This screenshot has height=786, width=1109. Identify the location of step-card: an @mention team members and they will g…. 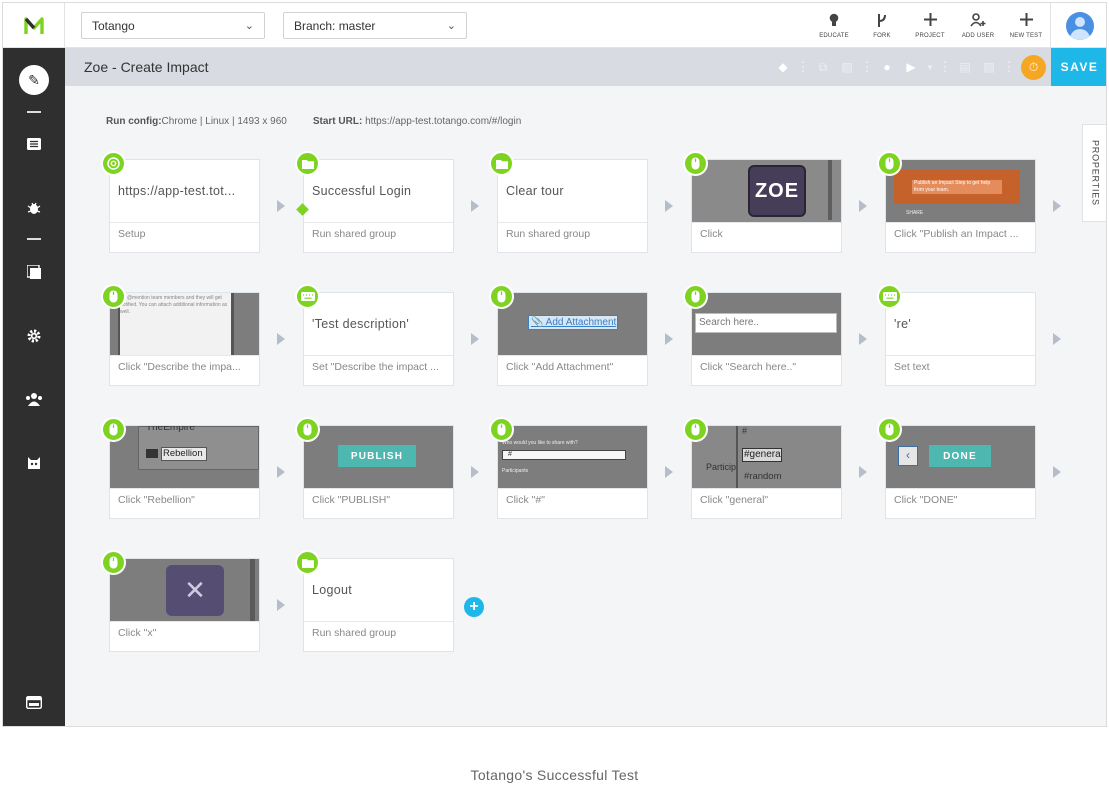
(180, 335).